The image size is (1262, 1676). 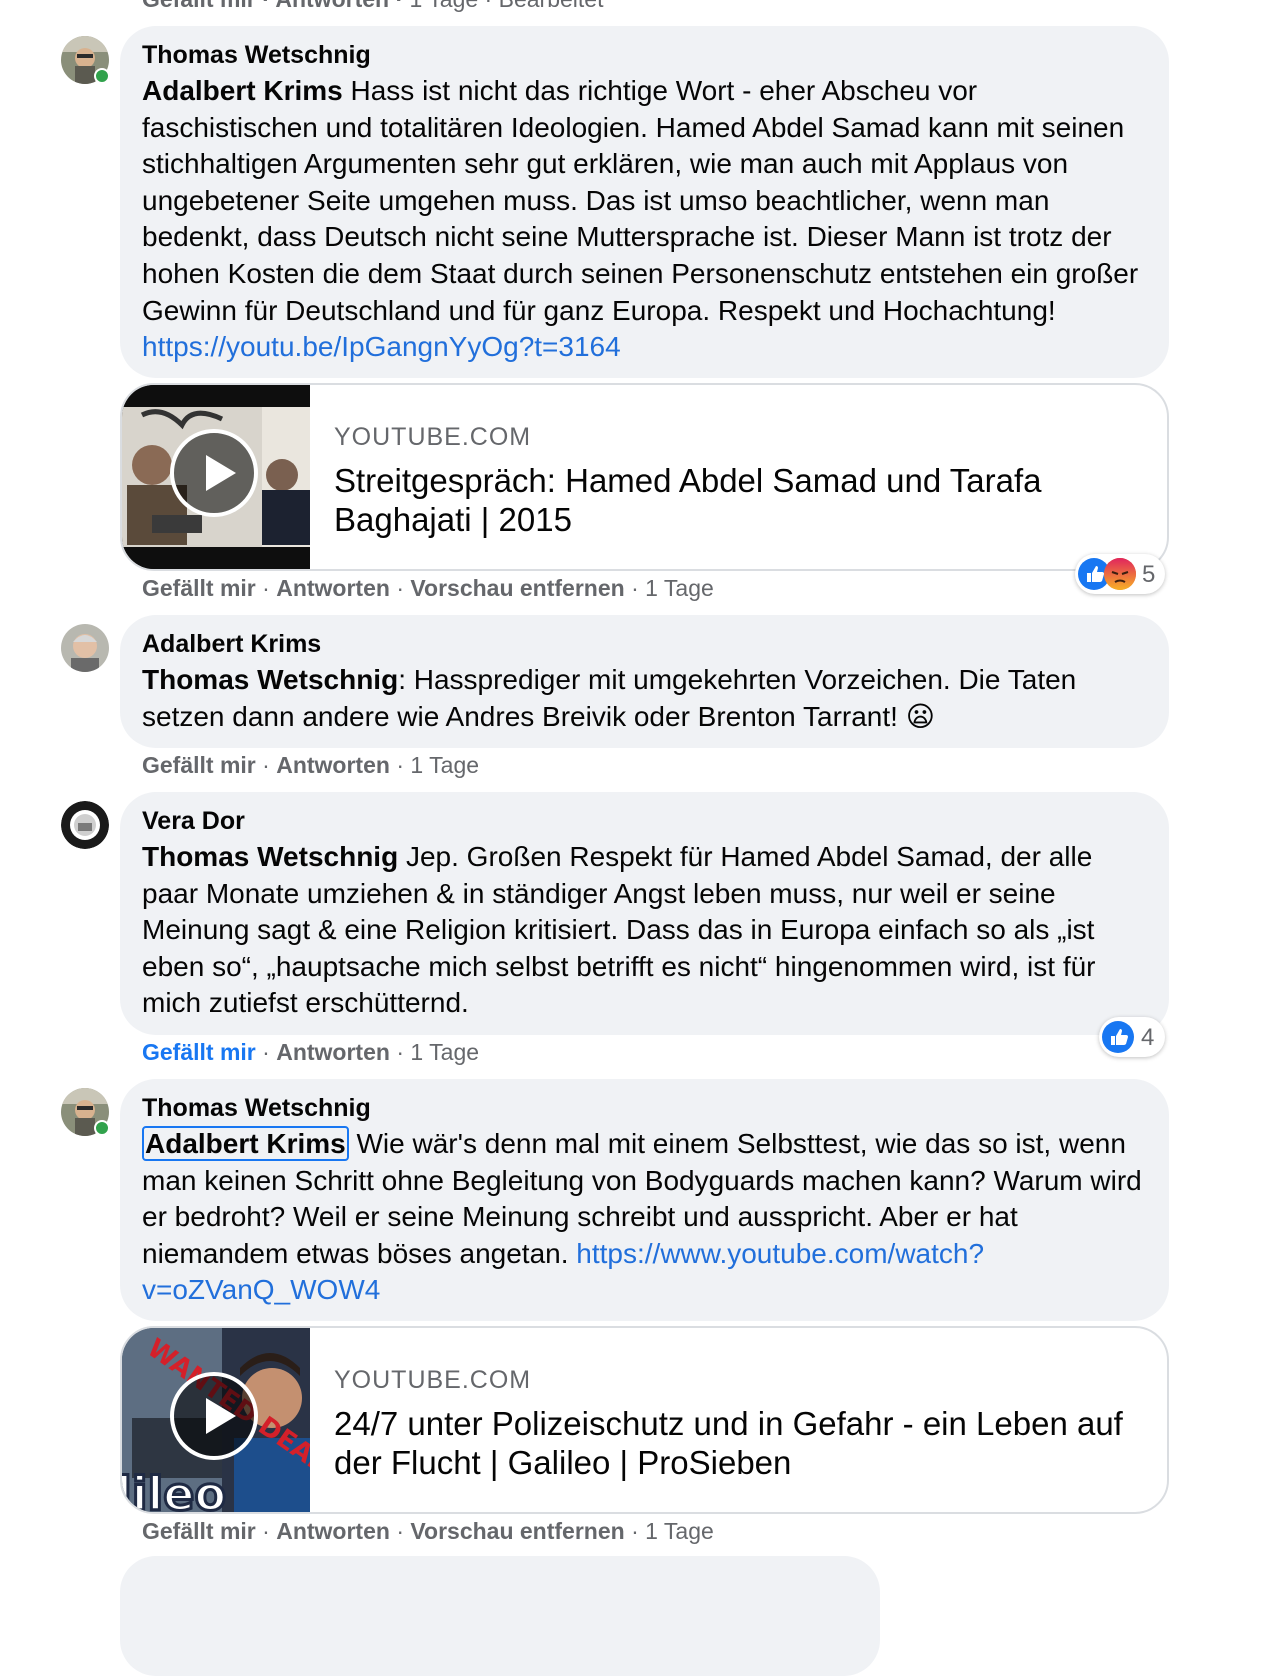 I want to click on avatar-logo, so click(x=85, y=825).